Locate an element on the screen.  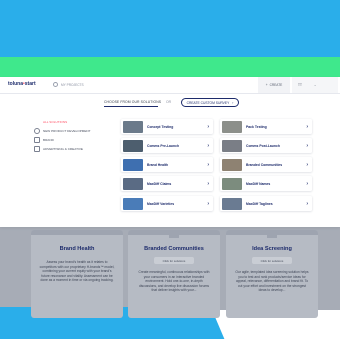
sidebar-item-advertising-creative: ADVERTISING & CREATIVE is located at coordinates (68, 148).